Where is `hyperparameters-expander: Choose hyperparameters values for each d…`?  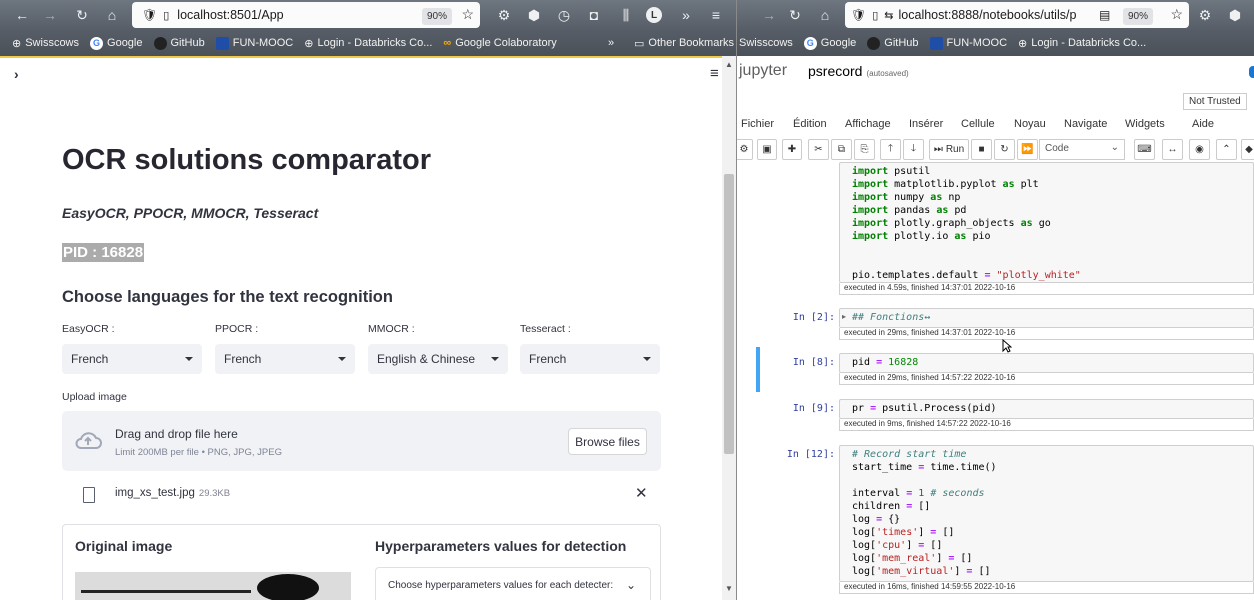 hyperparameters-expander: Choose hyperparameters values for each d… is located at coordinates (513, 583).